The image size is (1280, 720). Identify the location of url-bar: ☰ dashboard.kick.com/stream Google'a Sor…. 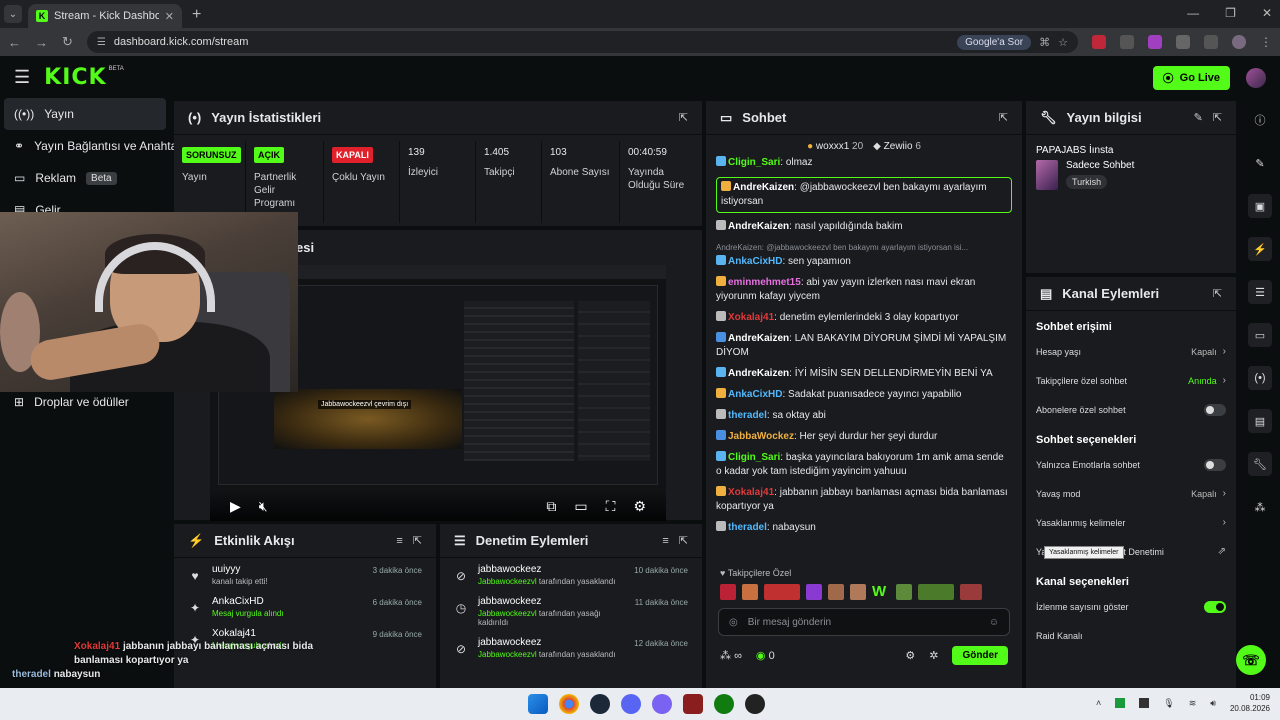
(582, 42).